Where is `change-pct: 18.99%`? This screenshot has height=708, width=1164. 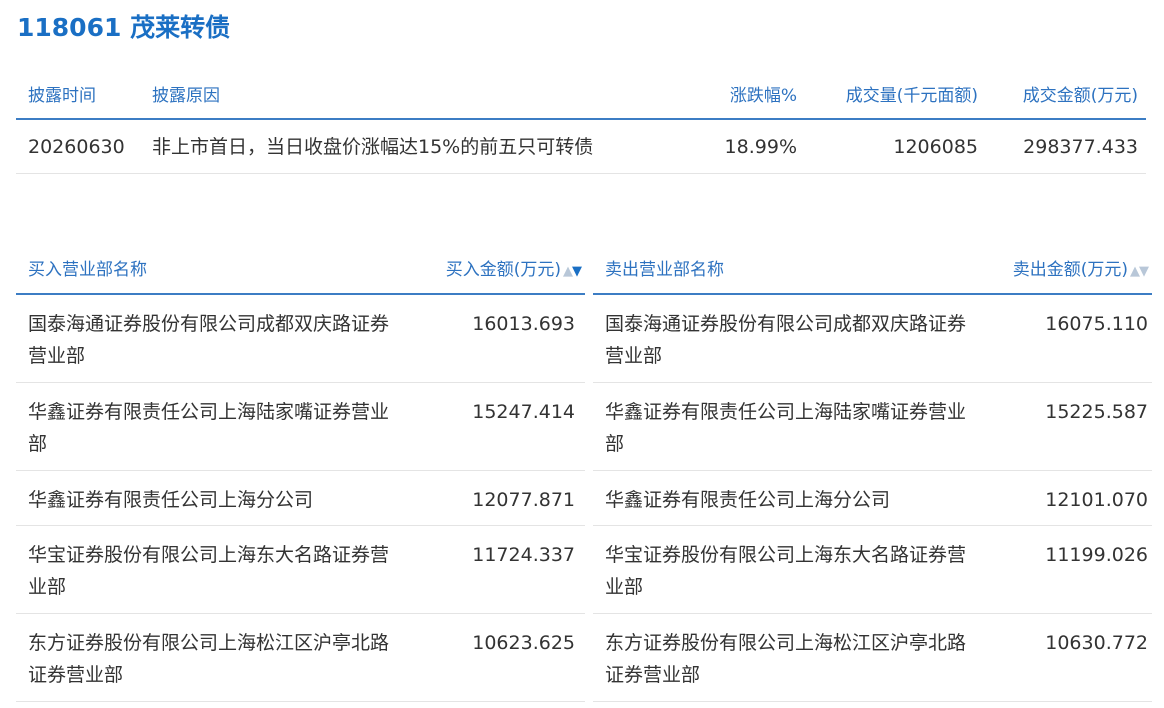 change-pct: 18.99% is located at coordinates (760, 147).